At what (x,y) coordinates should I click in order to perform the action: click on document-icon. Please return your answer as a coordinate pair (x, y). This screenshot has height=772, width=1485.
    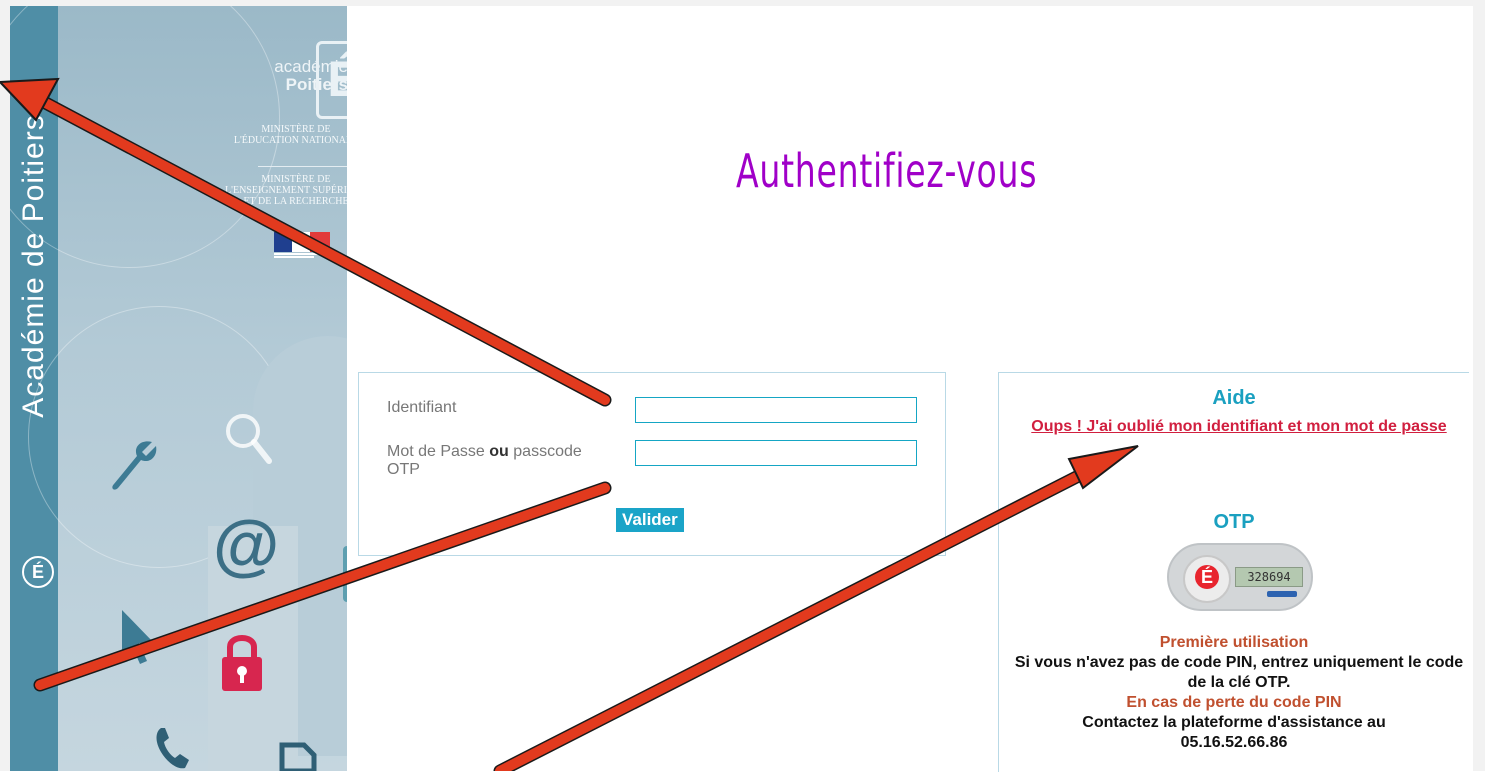
    Looking at the image, I should click on (298, 756).